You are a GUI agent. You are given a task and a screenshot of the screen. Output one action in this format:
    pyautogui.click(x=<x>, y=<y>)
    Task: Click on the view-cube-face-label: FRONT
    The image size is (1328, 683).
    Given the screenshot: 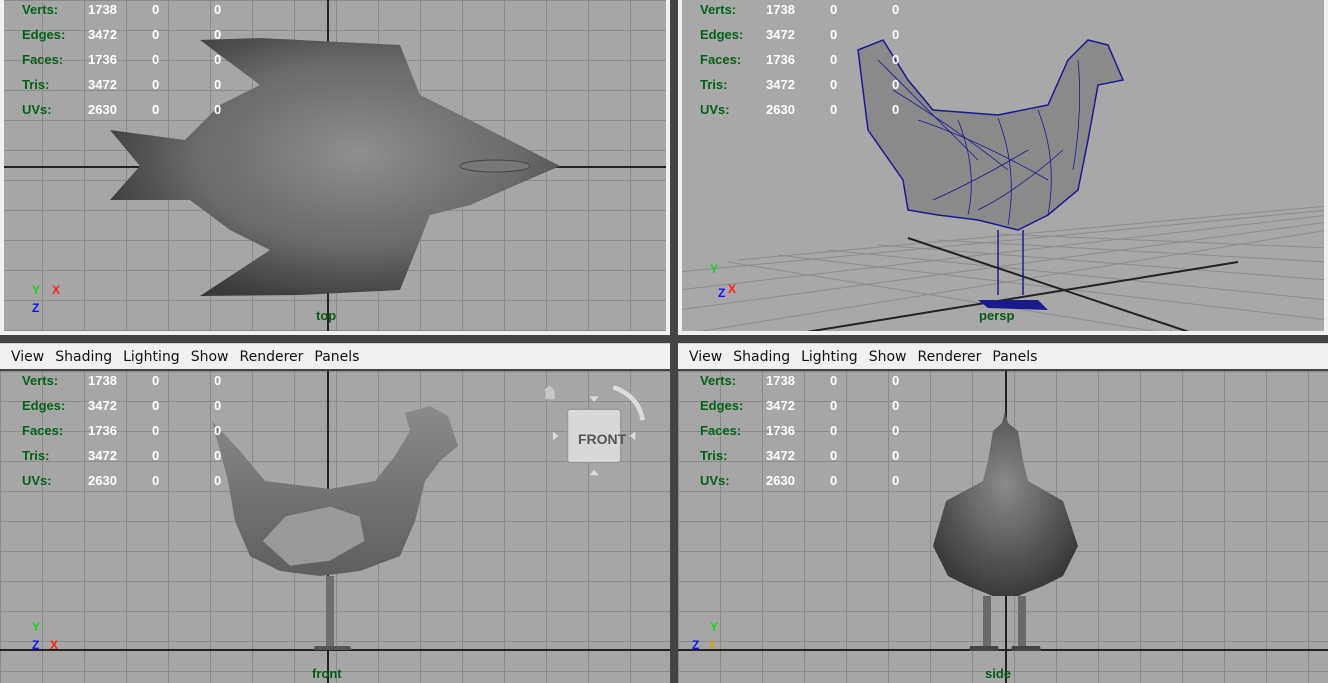 What is the action you would take?
    pyautogui.click(x=602, y=439)
    